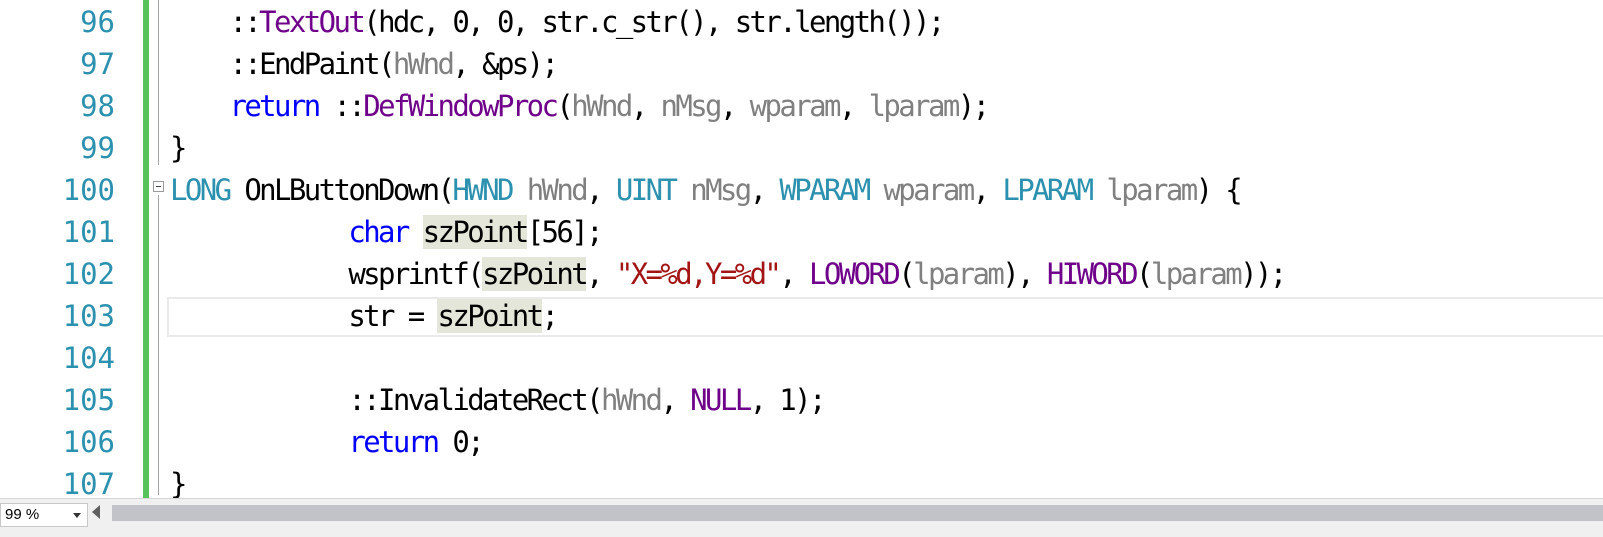  What do you see at coordinates (857, 513) in the screenshot?
I see `horizontal-scrollbar-thumb` at bounding box center [857, 513].